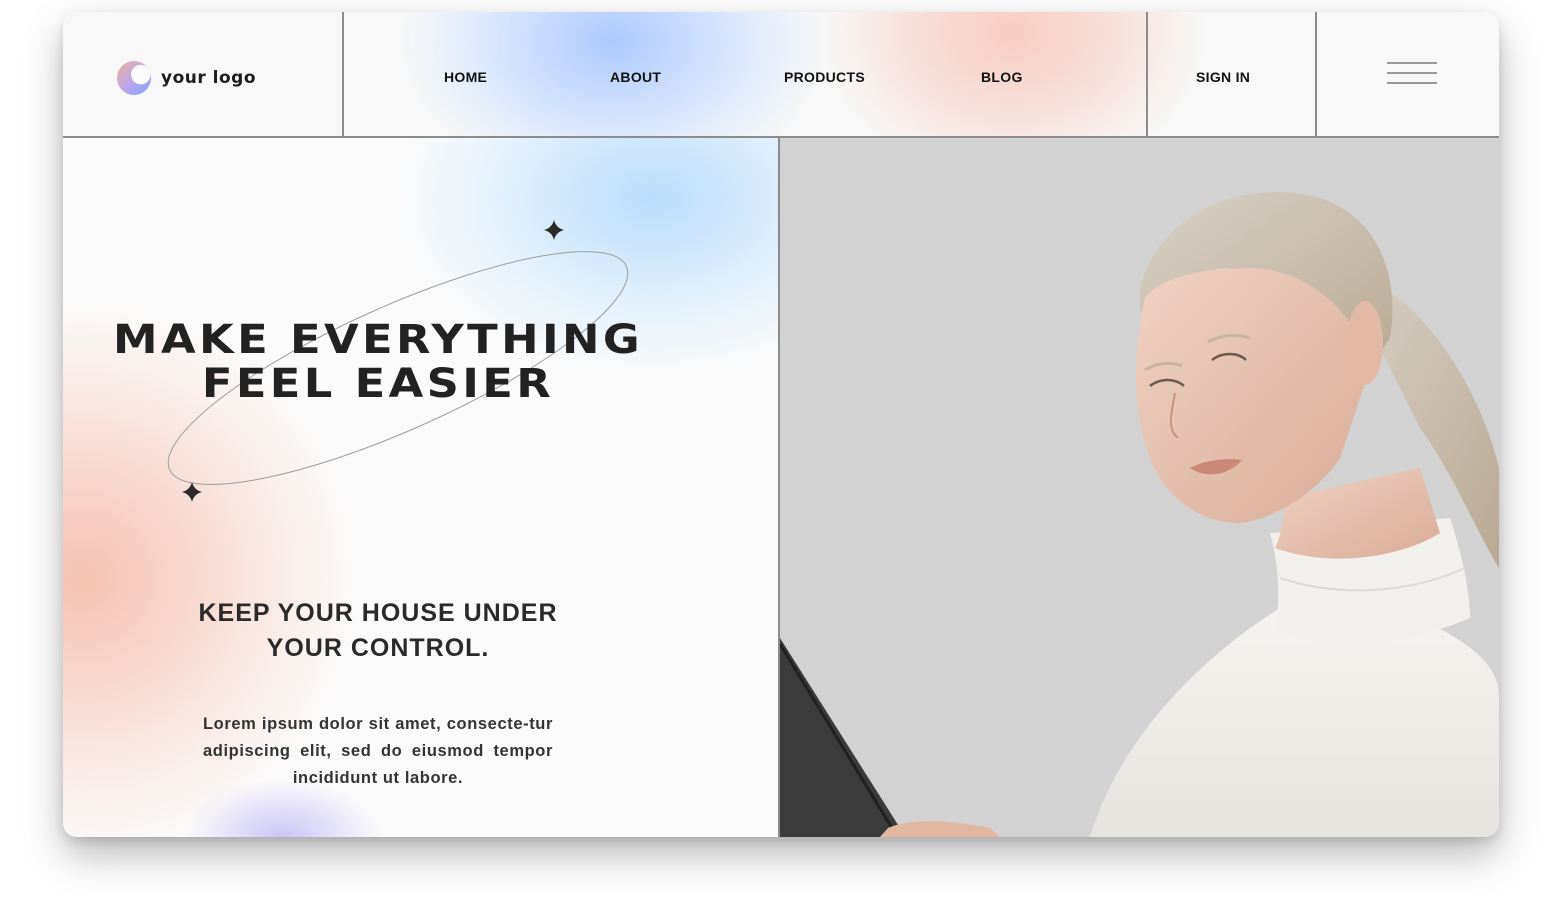 This screenshot has height=911, width=1564. What do you see at coordinates (378, 340) in the screenshot?
I see `hero-title-line: MAKE EVERYTHING` at bounding box center [378, 340].